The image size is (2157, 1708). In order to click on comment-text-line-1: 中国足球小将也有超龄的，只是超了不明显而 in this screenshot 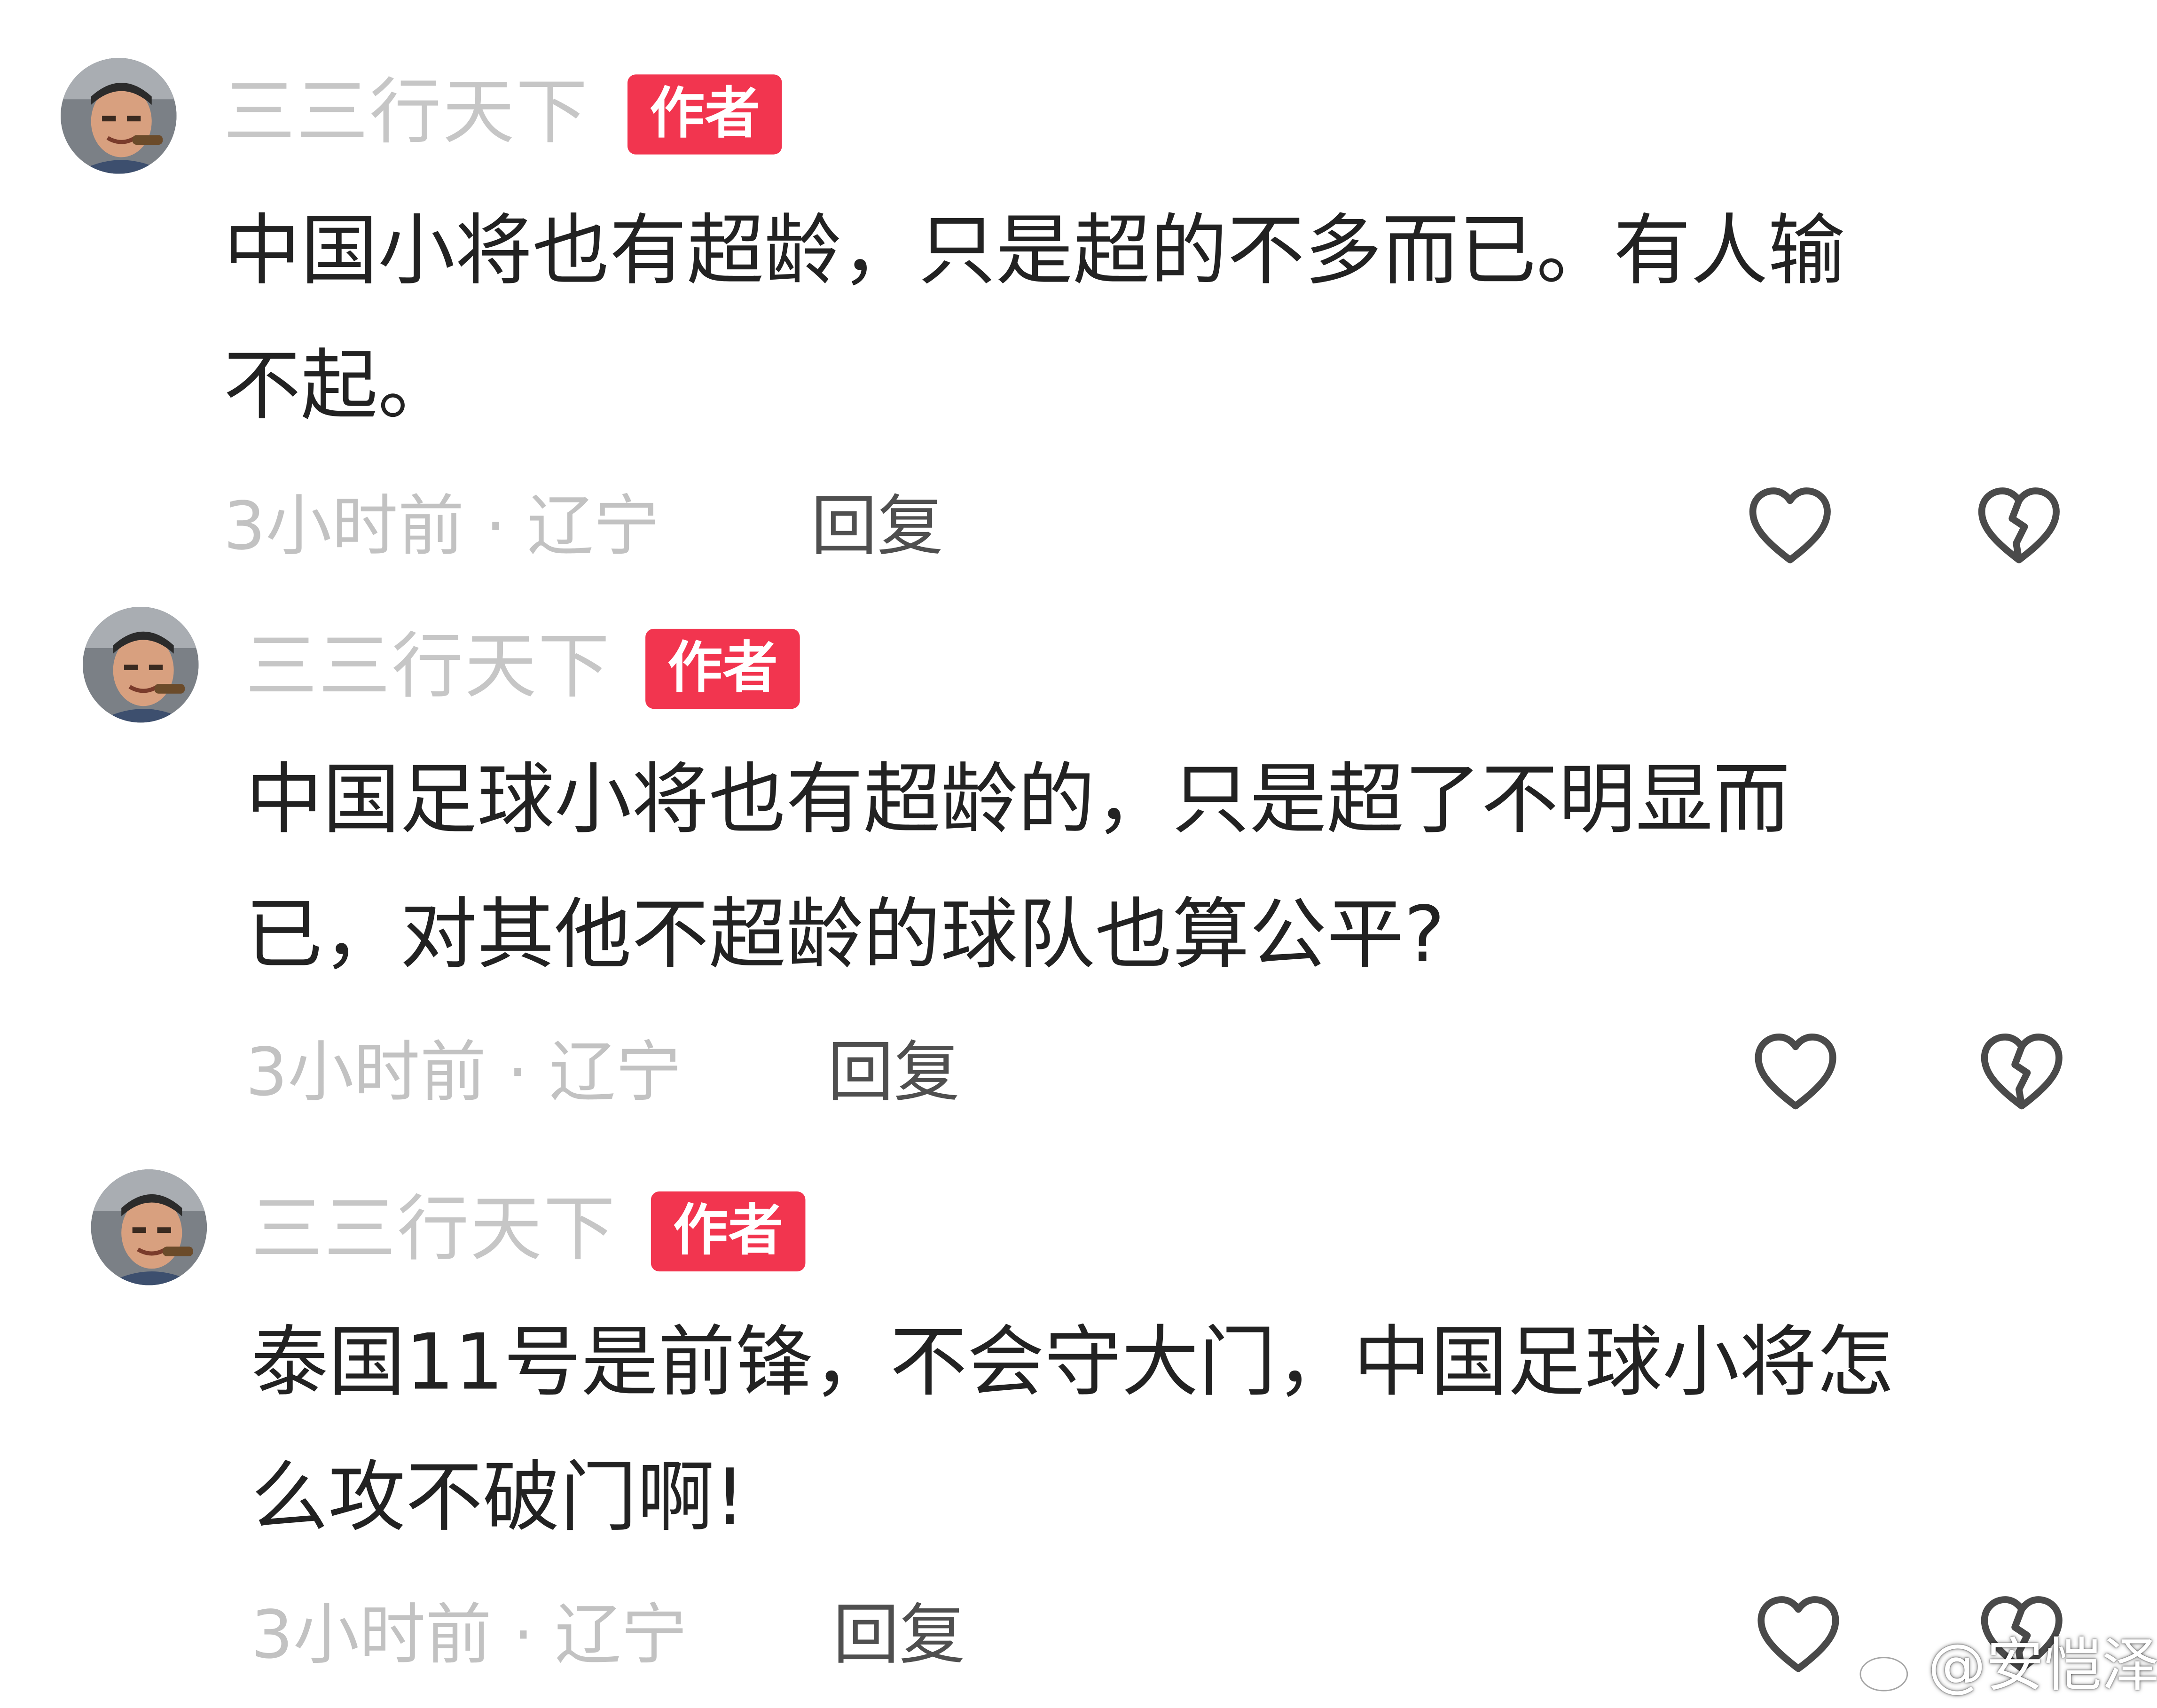, I will do `click(1017, 800)`.